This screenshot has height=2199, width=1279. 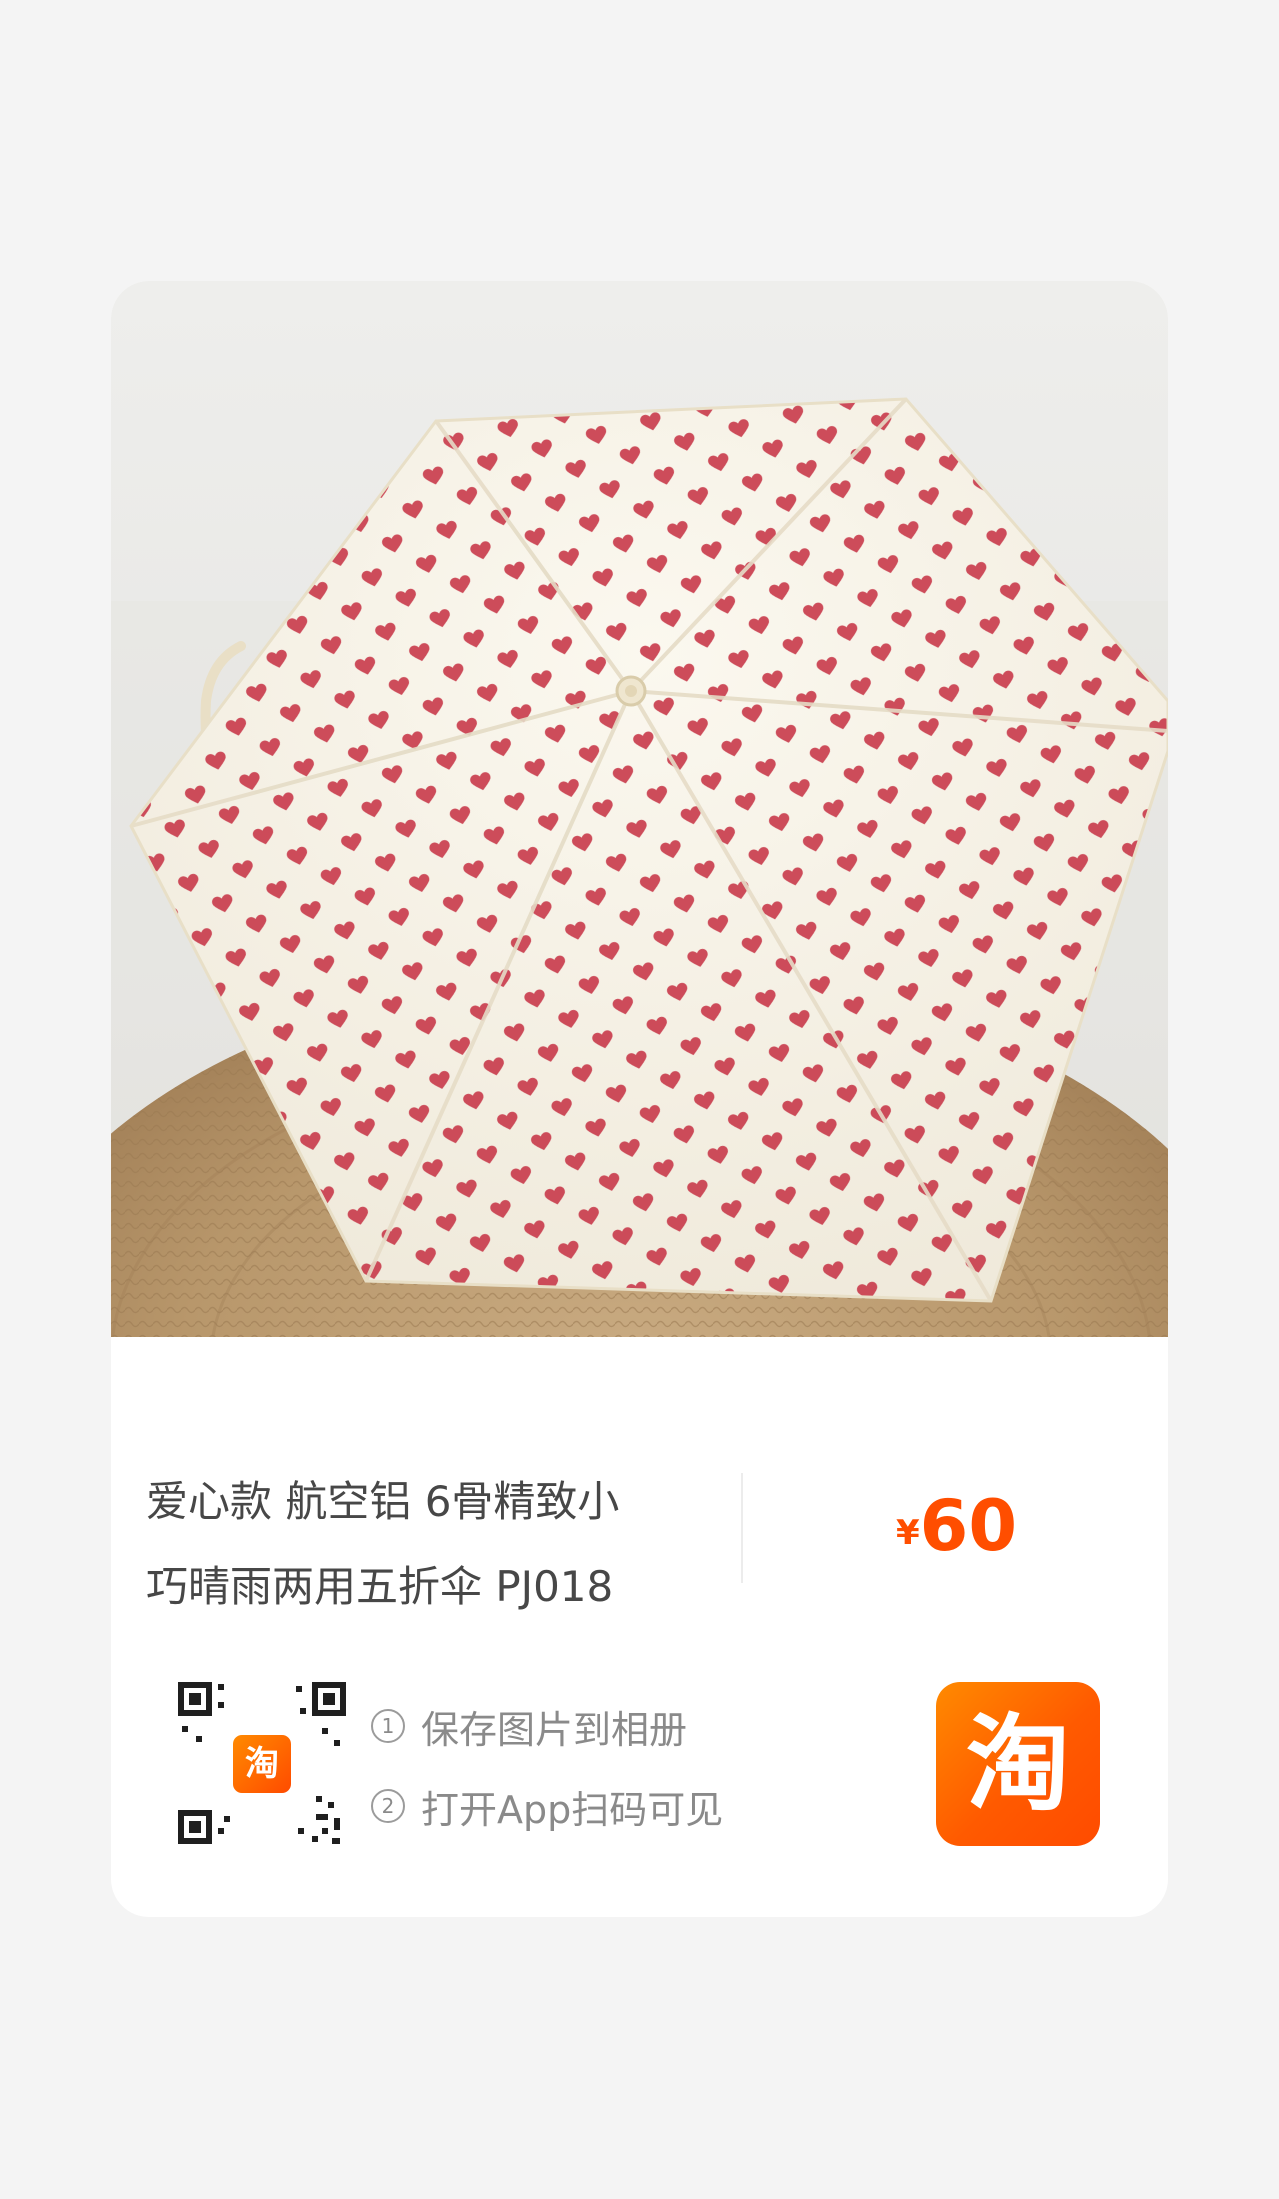 I want to click on product-title: 爱心款 航空铝 6骨精致小 巧晴雨两用五折伞 PJ018, so click(x=383, y=1544).